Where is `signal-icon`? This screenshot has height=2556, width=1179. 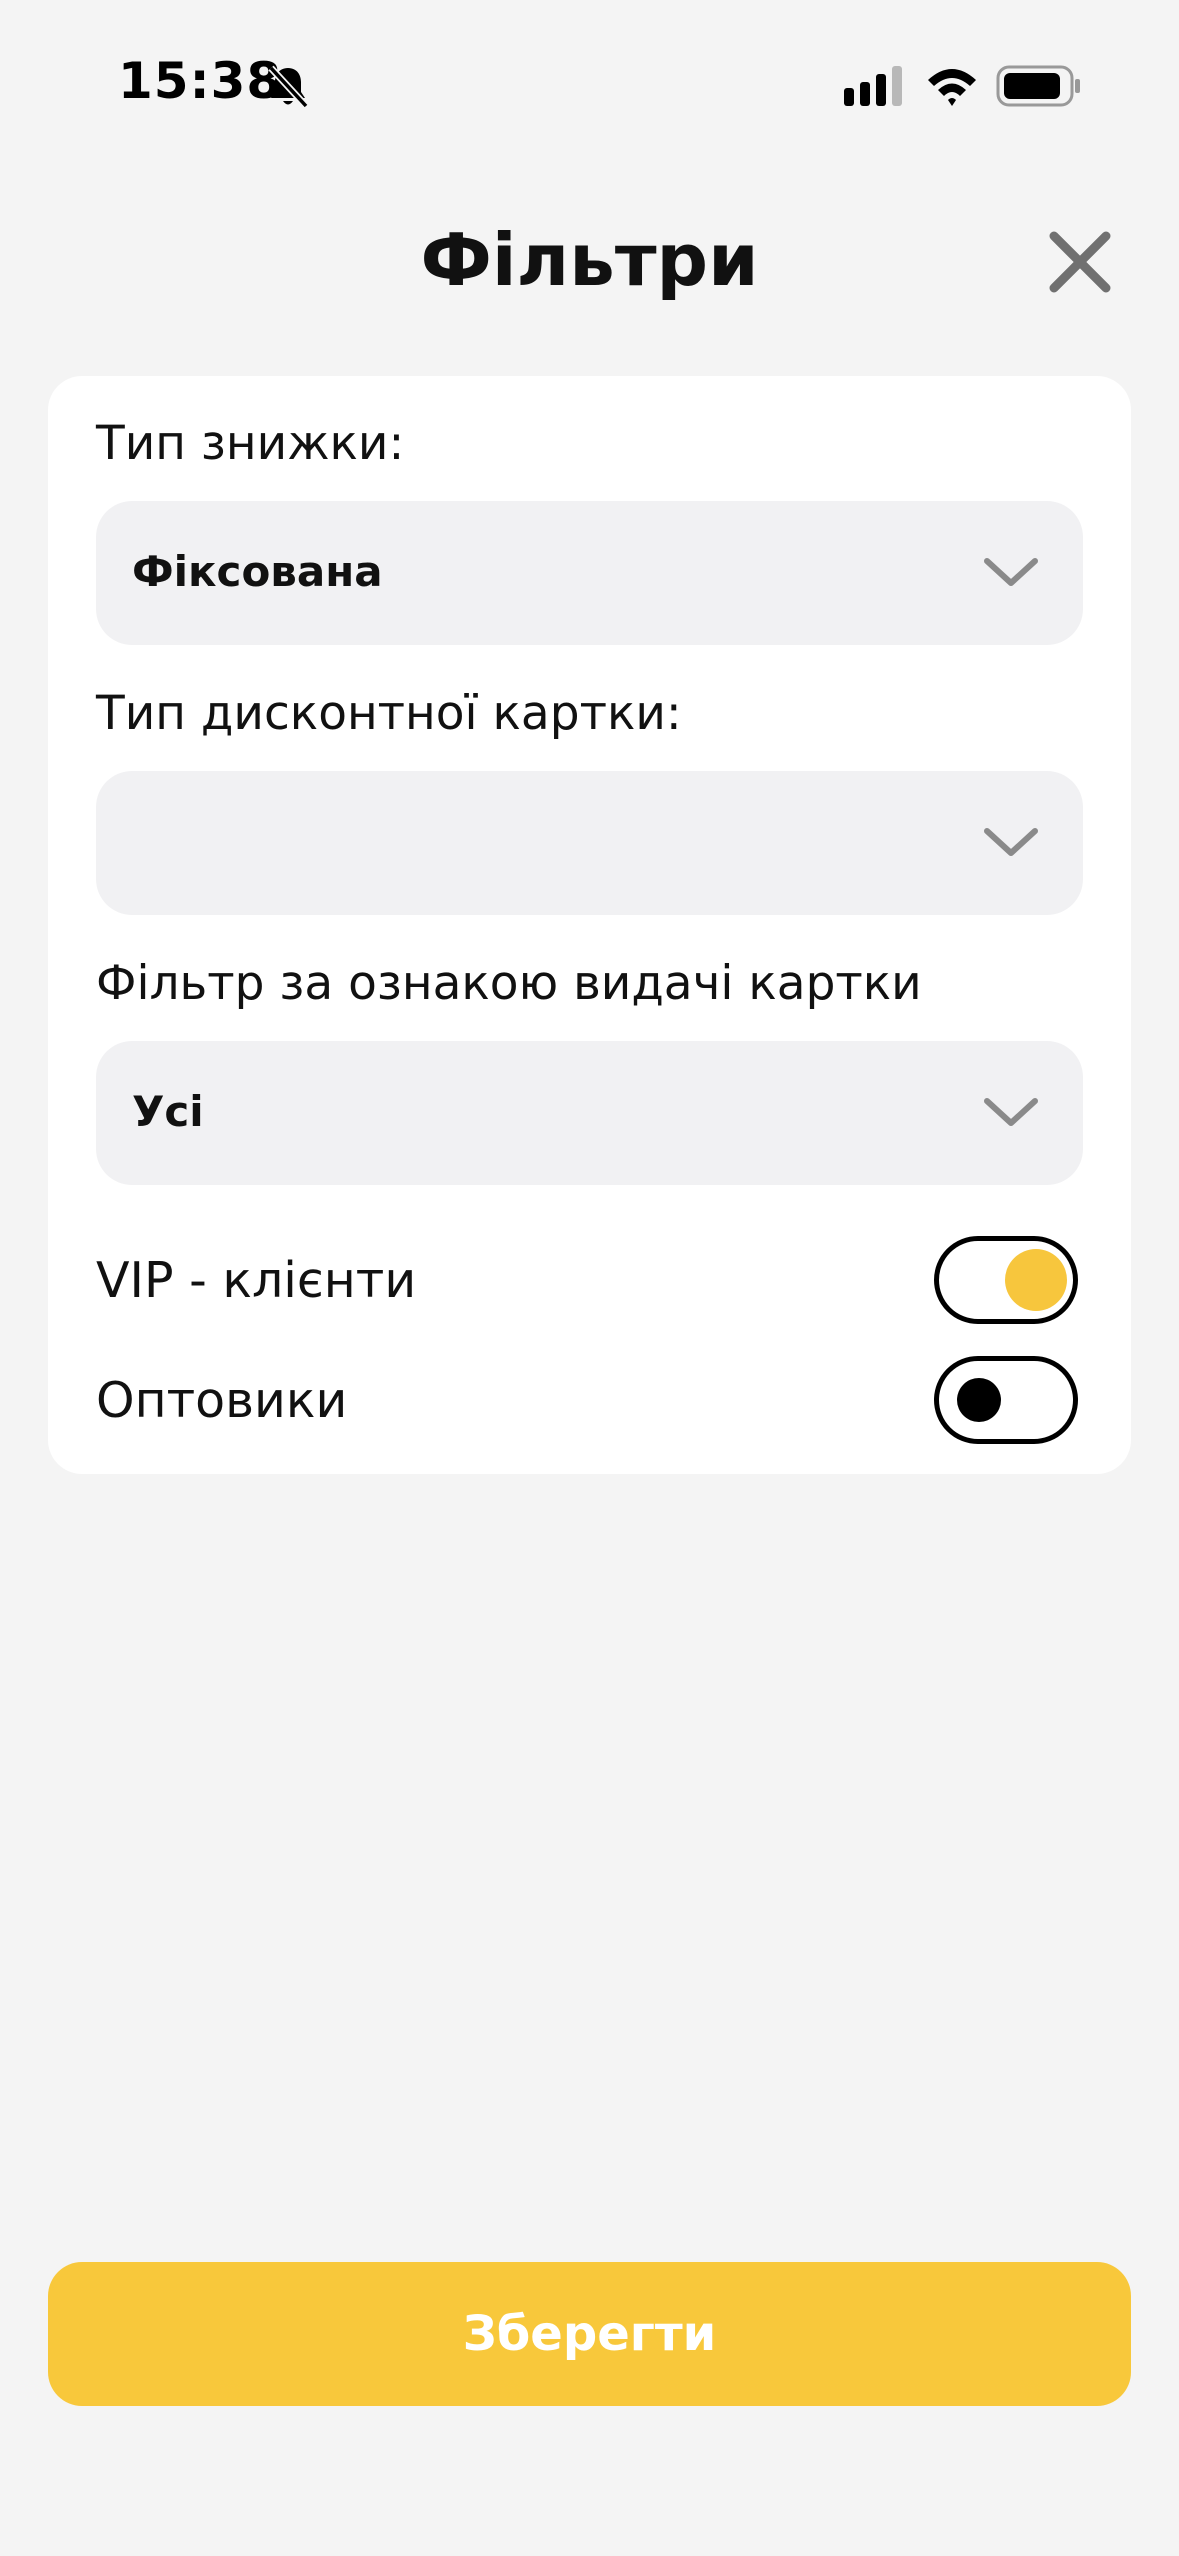
signal-icon is located at coordinates (873, 86).